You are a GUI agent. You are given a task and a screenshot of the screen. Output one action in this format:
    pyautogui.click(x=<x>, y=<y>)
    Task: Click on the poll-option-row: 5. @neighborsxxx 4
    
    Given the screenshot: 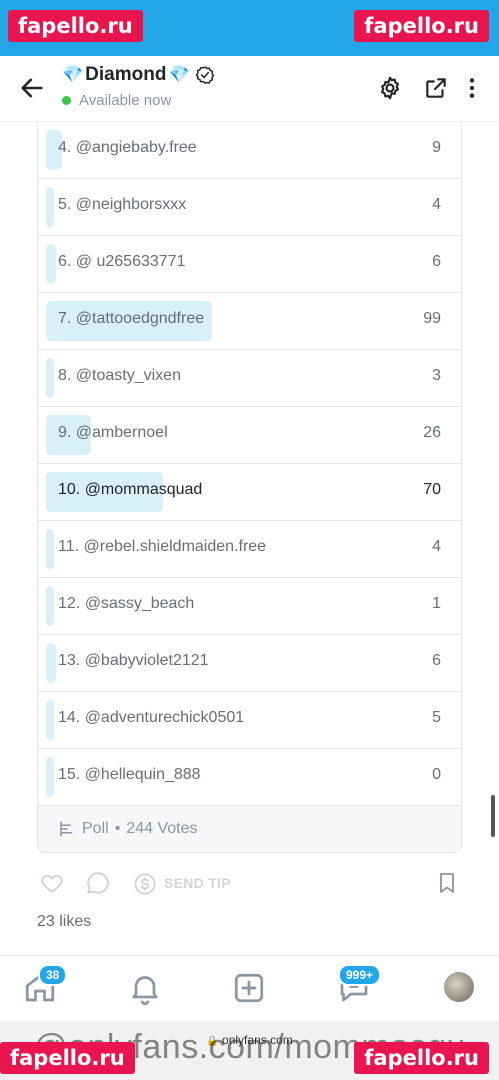 What is the action you would take?
    pyautogui.click(x=249, y=207)
    